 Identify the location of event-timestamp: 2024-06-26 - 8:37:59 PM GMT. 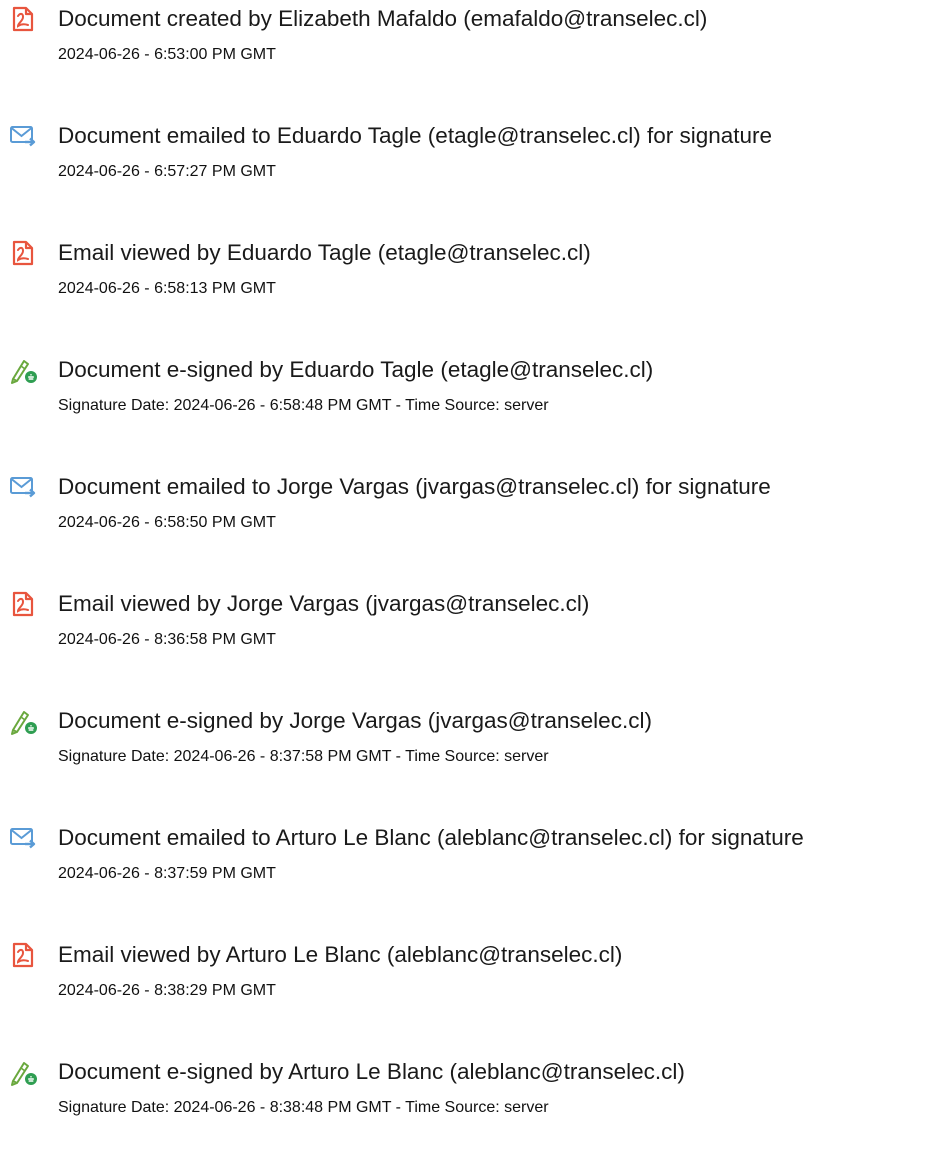
(167, 873).